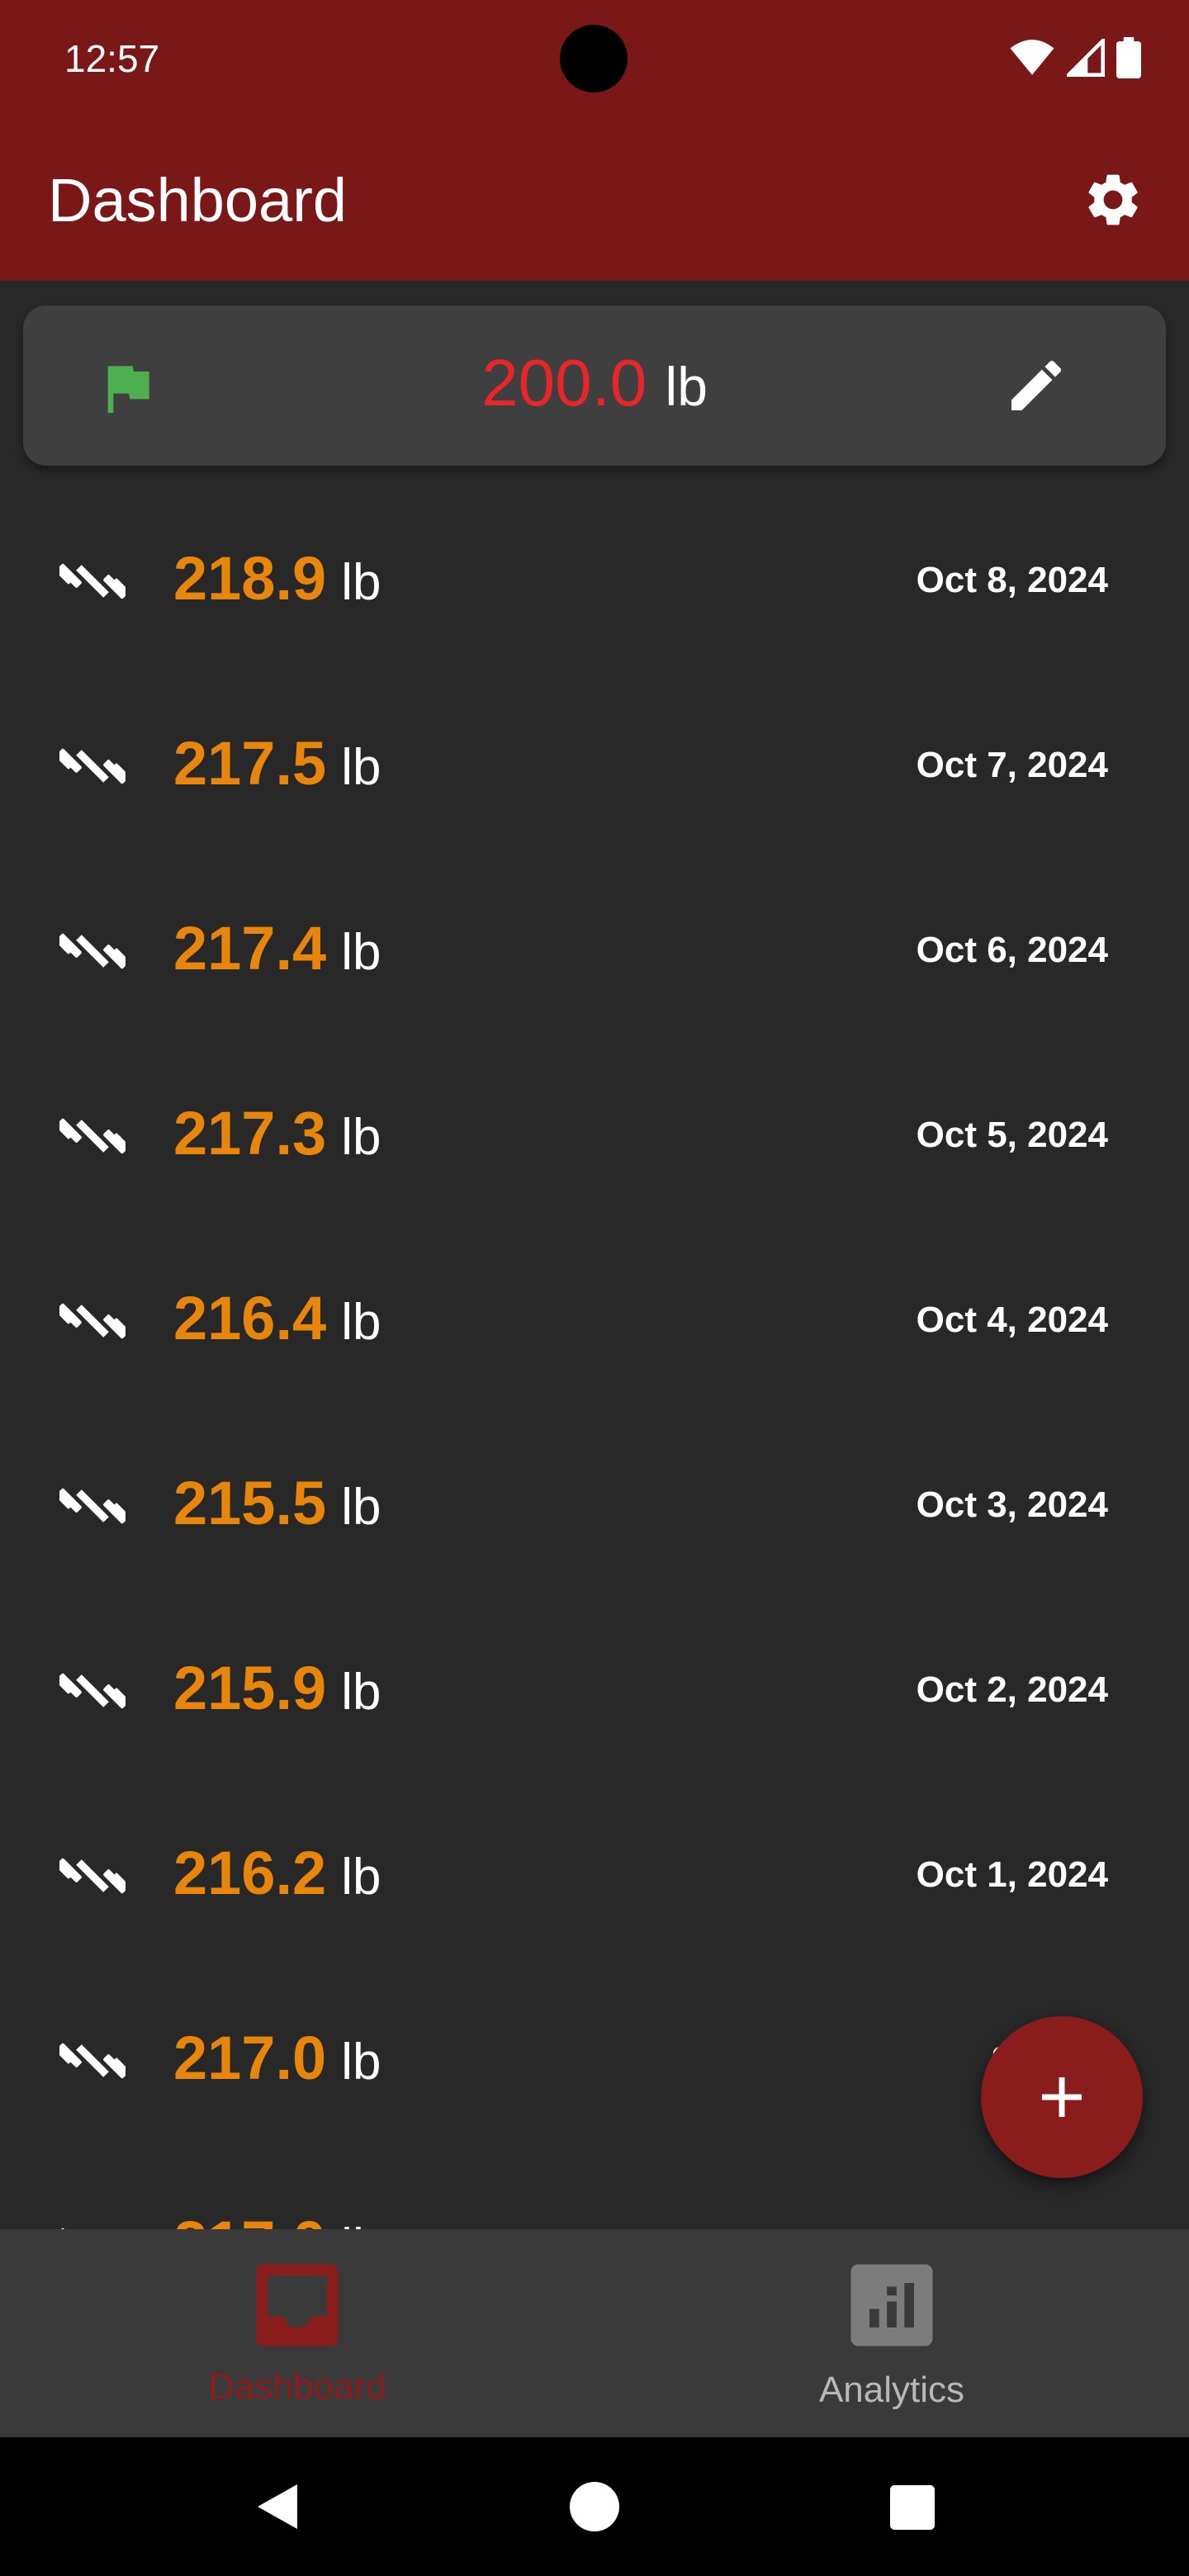 The image size is (1189, 2576). I want to click on goal-weight-unit: lb, so click(686, 386).